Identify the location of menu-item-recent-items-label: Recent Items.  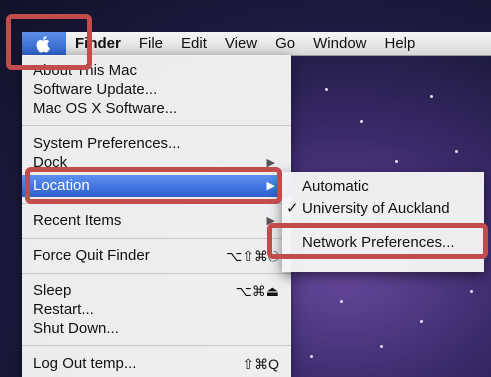
(77, 220).